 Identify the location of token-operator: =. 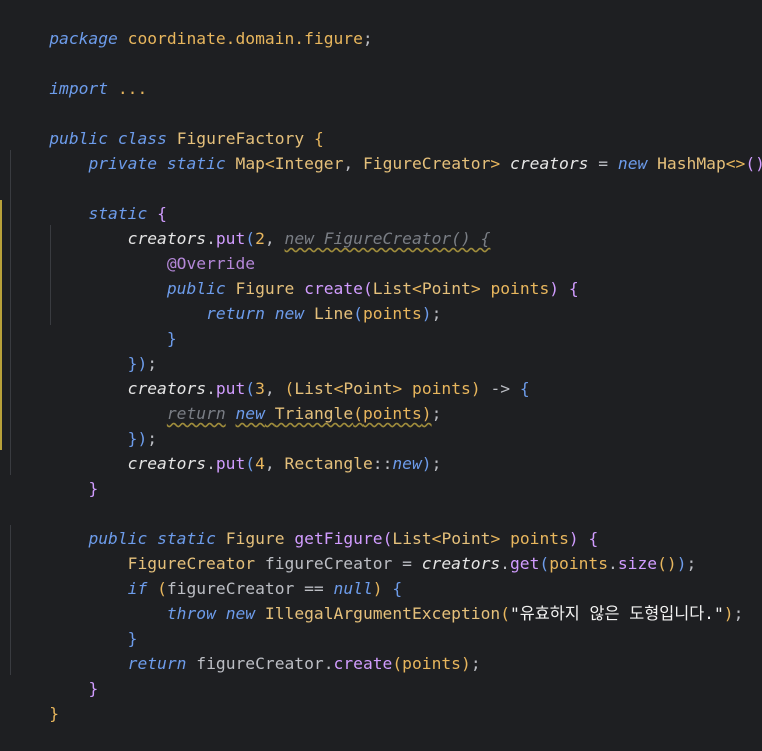
(603, 163).